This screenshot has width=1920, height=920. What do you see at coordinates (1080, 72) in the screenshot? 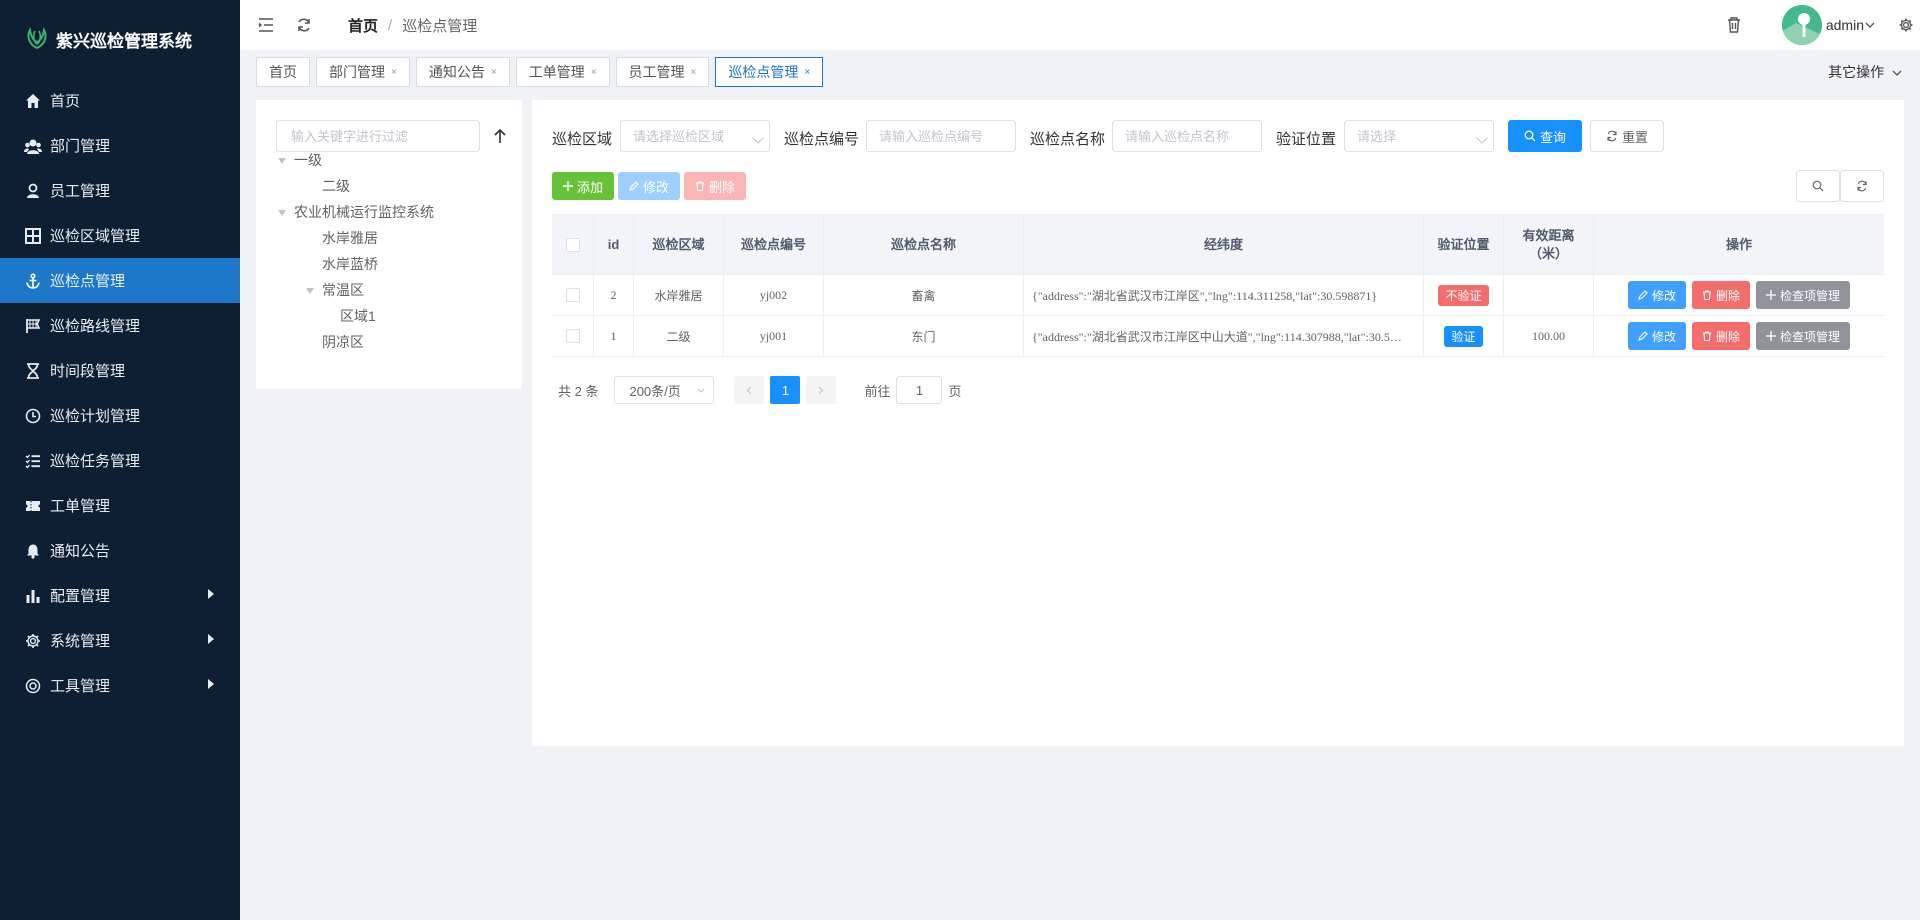
I see `tags-bar: 首页 部门管理 × 通知公告 × 工单管理 × 员工管理 × 巡检点管理 × 其它操作` at bounding box center [1080, 72].